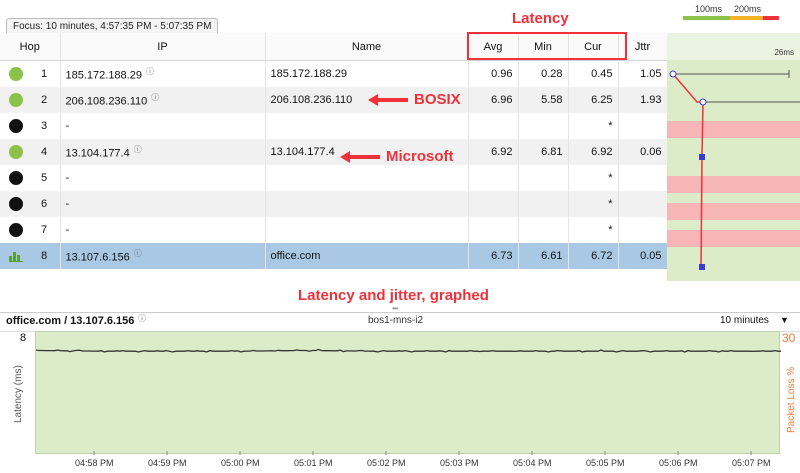  I want to click on x-tick-label: 05:06 PM, so click(678, 463).